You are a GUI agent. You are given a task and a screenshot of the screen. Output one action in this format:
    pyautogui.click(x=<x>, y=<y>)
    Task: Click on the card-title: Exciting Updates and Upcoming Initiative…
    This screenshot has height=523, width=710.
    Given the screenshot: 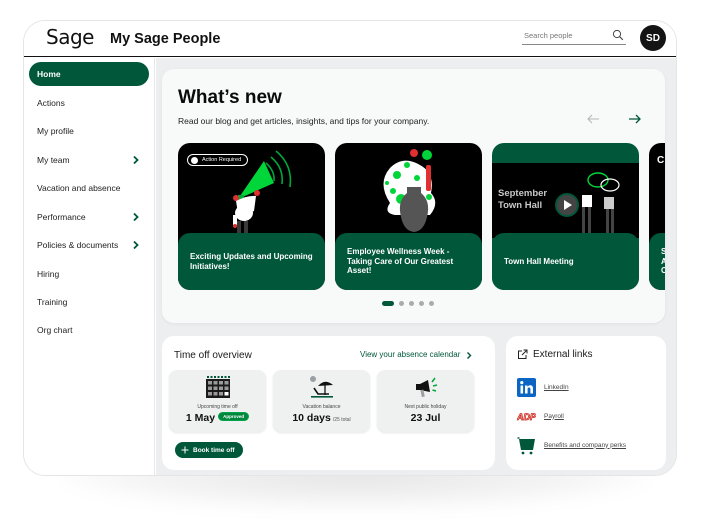 What is the action you would take?
    pyautogui.click(x=251, y=261)
    